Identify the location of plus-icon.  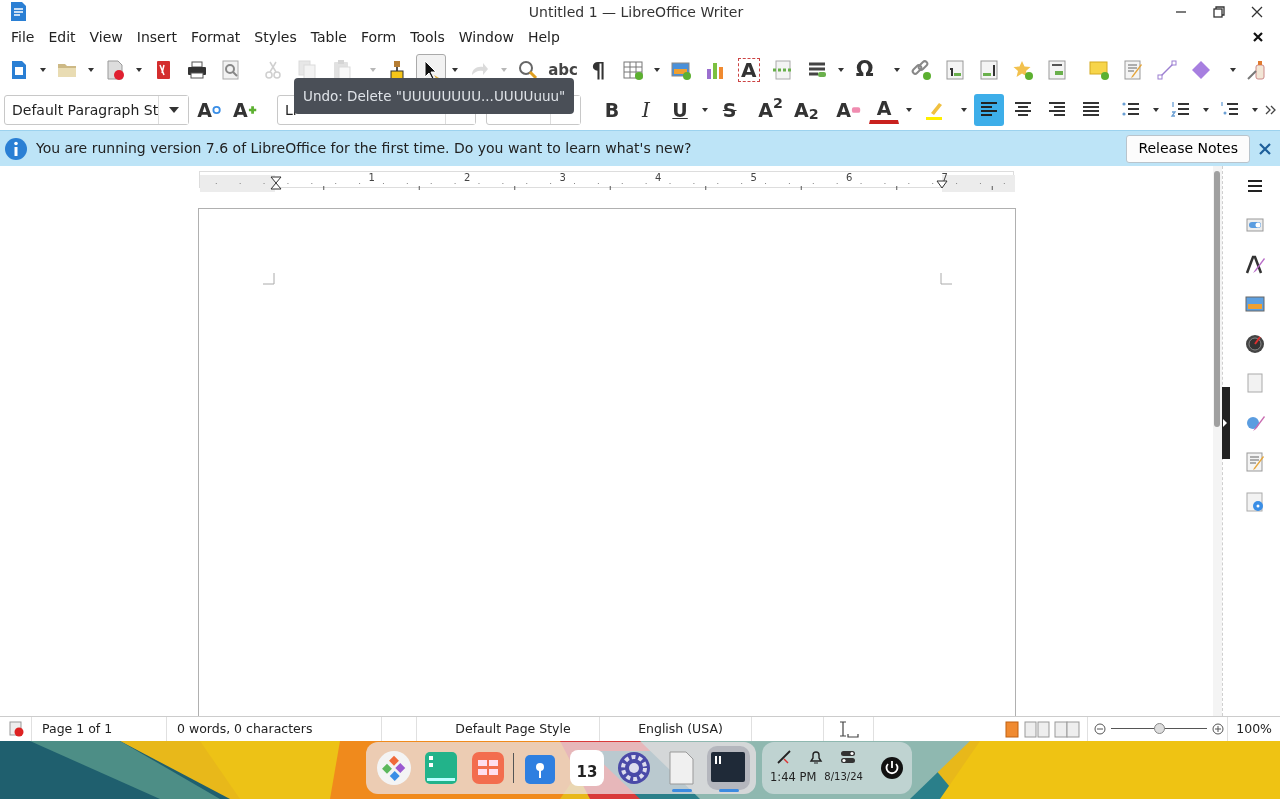
(252, 110).